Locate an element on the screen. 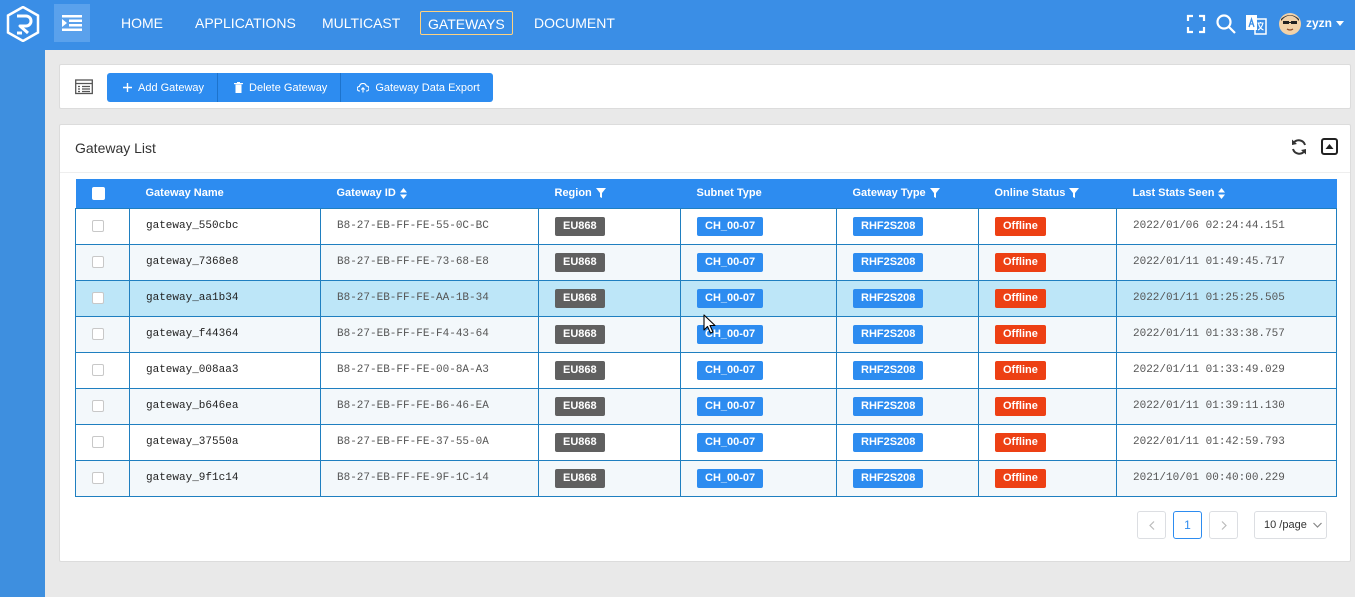 The image size is (1355, 597). next-page-button is located at coordinates (1223, 525).